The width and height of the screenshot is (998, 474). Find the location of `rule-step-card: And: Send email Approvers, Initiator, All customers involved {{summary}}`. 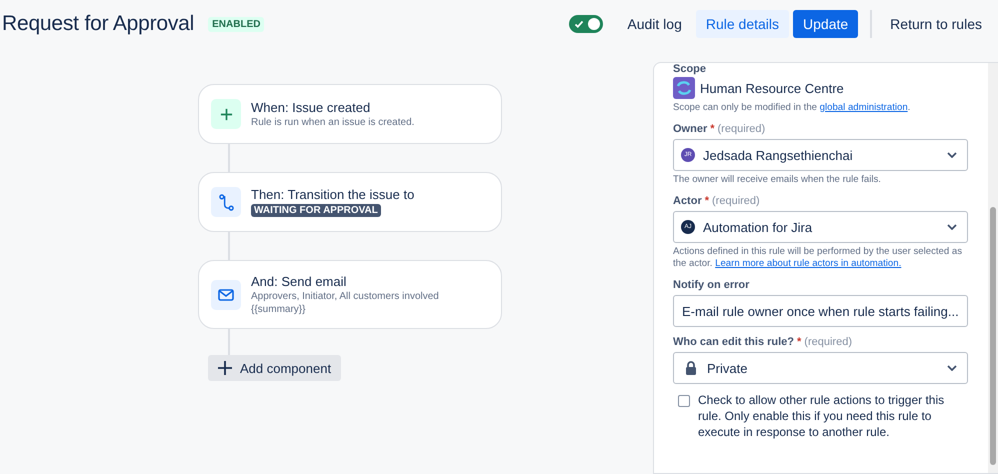

rule-step-card: And: Send email Approvers, Initiator, All customers involved {{summary}} is located at coordinates (350, 294).